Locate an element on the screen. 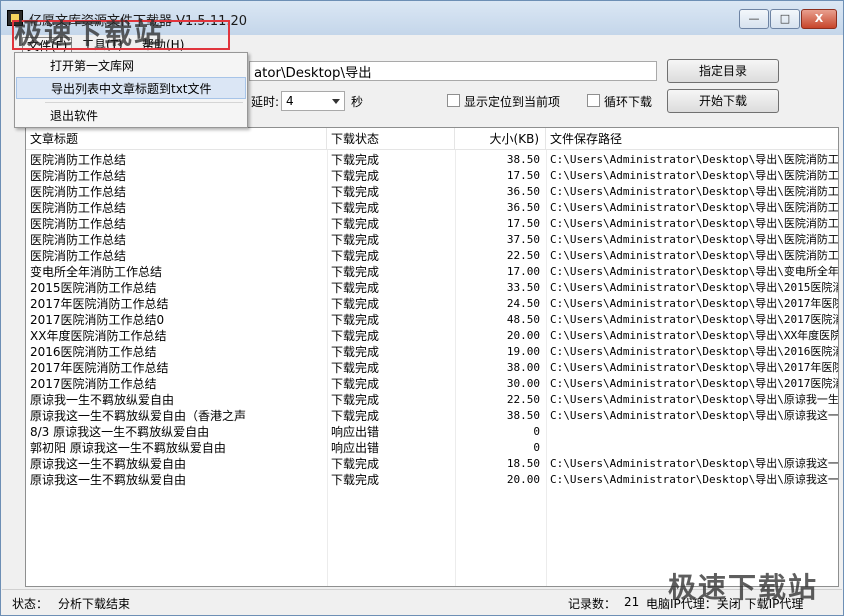  row-title: 原谅我这一生不羁放纵爱自由 is located at coordinates (108, 464).